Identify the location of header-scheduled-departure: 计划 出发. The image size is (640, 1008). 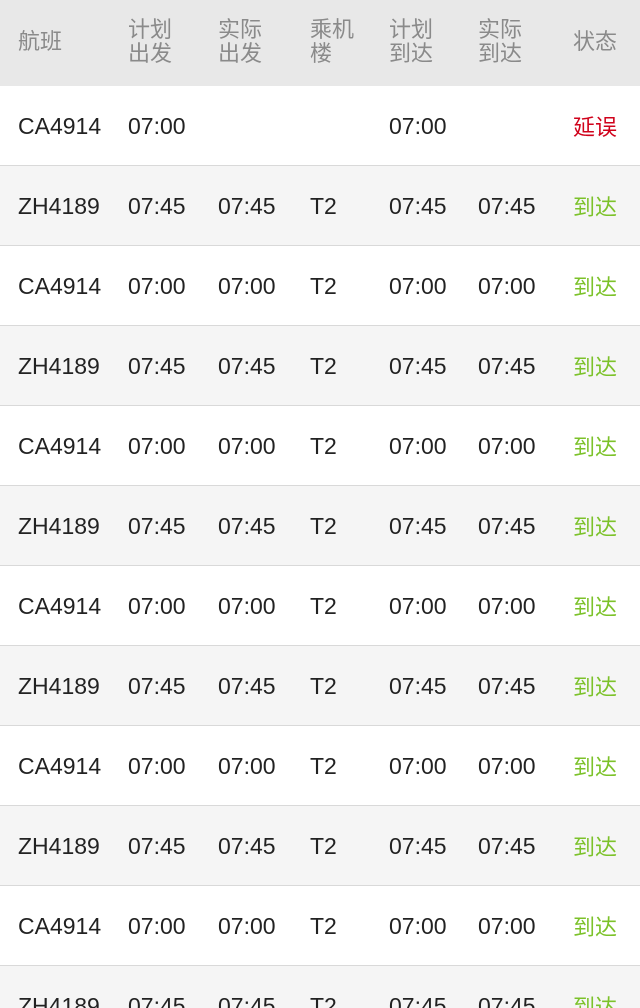
(150, 42).